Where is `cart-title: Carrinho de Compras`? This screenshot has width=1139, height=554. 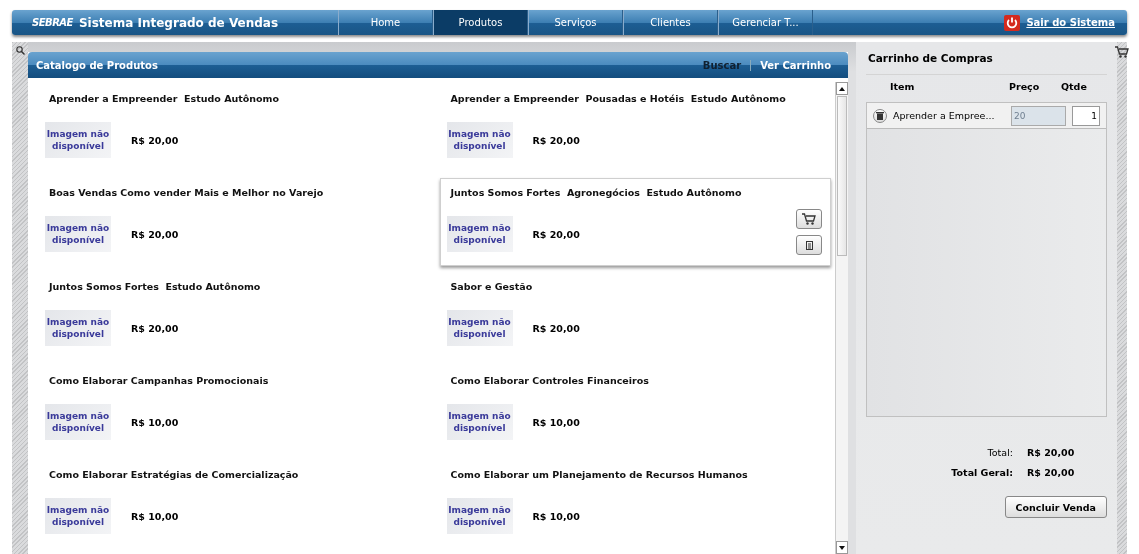 cart-title: Carrinho de Compras is located at coordinates (986, 63).